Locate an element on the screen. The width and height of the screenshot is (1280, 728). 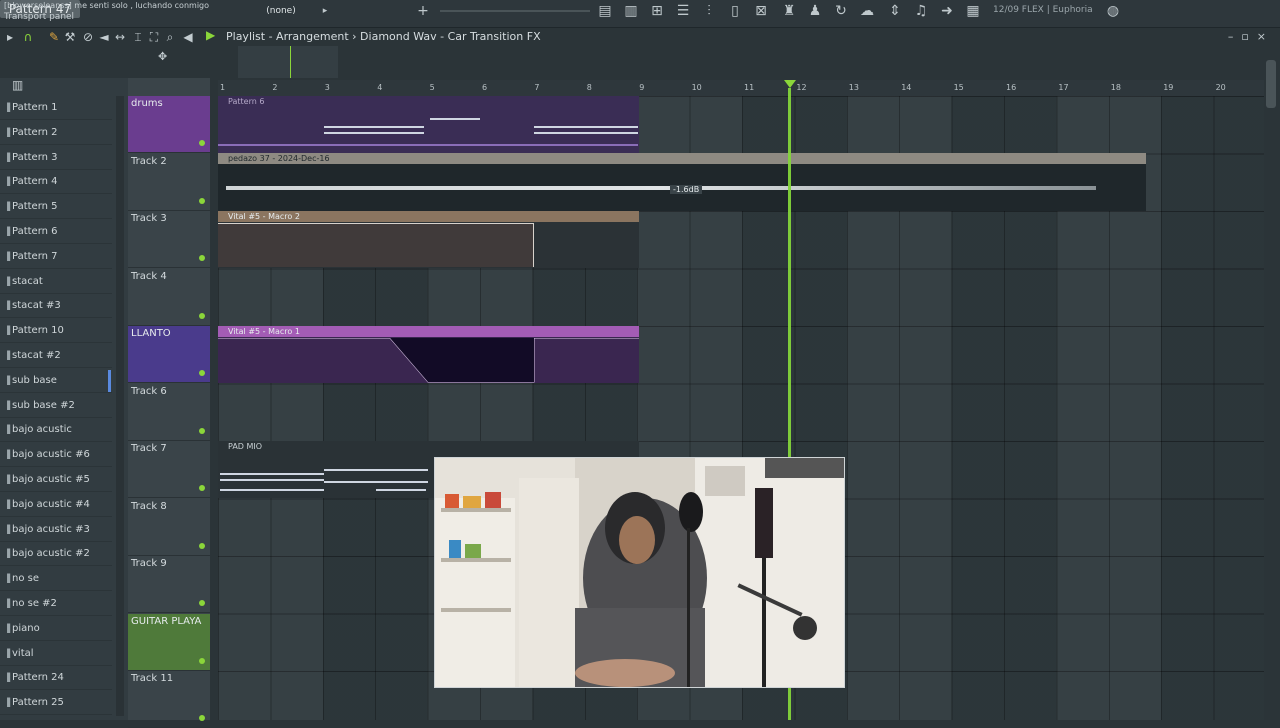
clip-automation-macro2: Vital #5 - Macro 2 is located at coordinates (428, 239).